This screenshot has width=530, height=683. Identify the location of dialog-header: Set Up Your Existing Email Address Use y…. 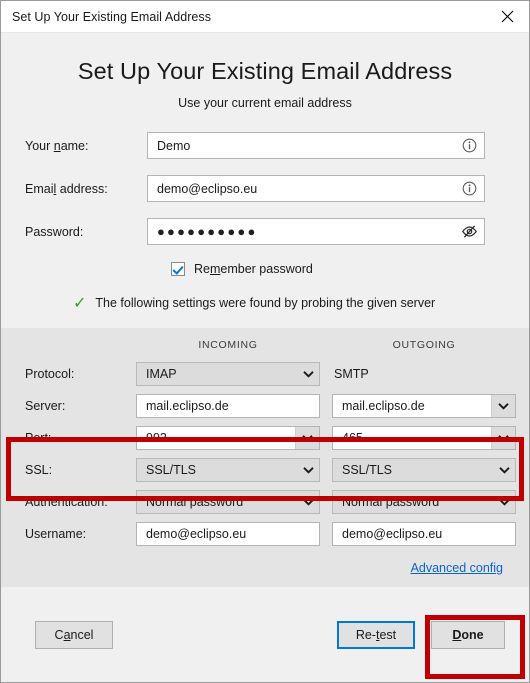
(265, 71).